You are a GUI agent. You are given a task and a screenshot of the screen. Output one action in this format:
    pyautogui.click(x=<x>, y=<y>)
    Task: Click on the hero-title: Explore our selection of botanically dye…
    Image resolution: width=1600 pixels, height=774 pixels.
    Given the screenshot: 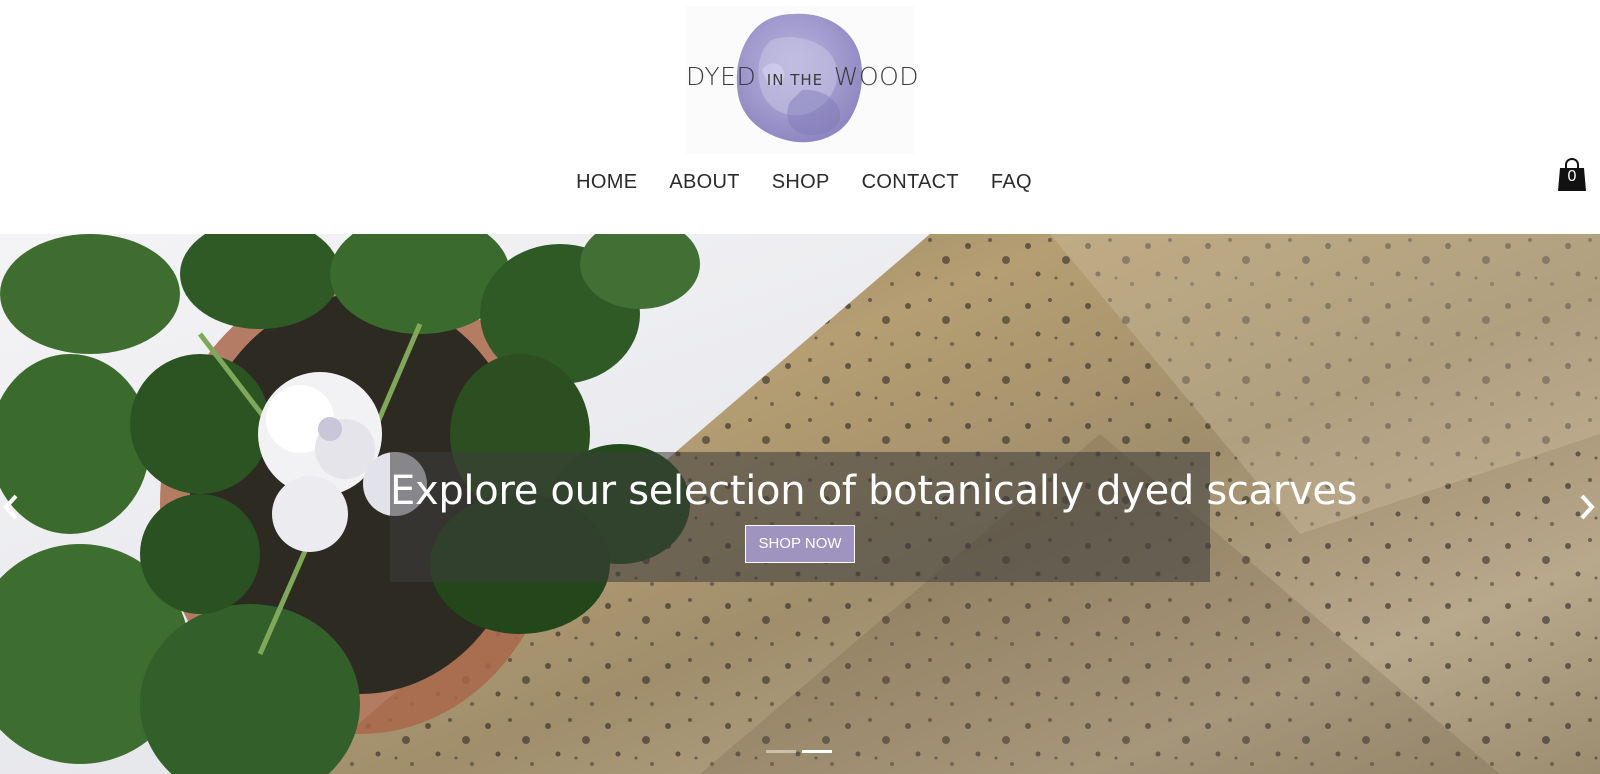 What is the action you would take?
    pyautogui.click(x=874, y=491)
    